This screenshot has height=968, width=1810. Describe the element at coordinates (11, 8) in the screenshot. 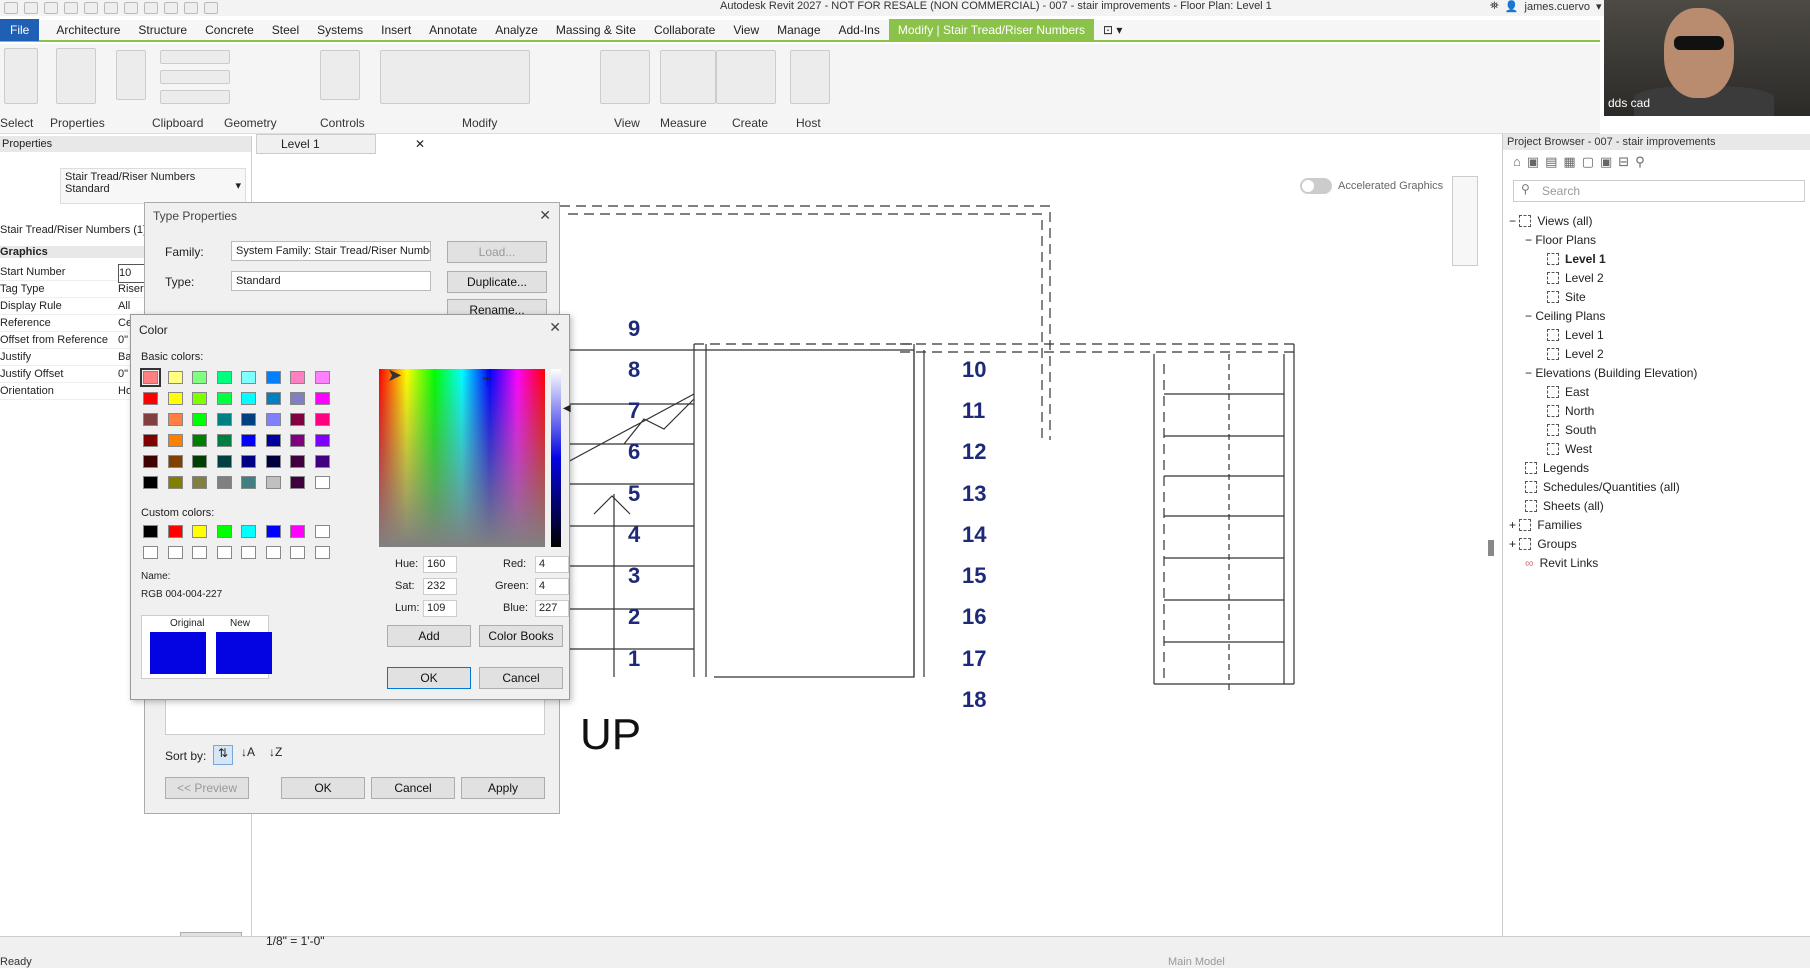

I see `open-icon` at that location.